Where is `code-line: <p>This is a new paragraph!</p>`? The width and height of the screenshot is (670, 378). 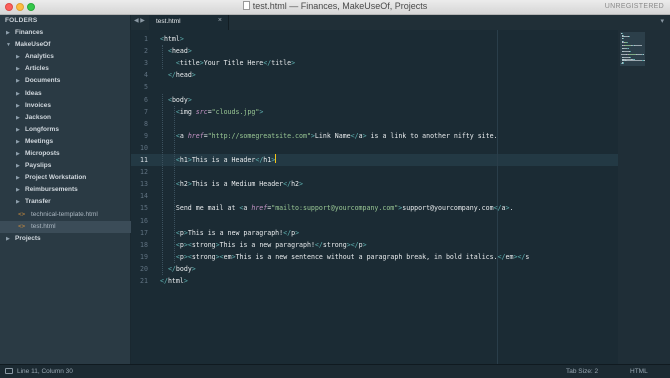 code-line: <p>This is a new paragraph!</p> is located at coordinates (229, 233).